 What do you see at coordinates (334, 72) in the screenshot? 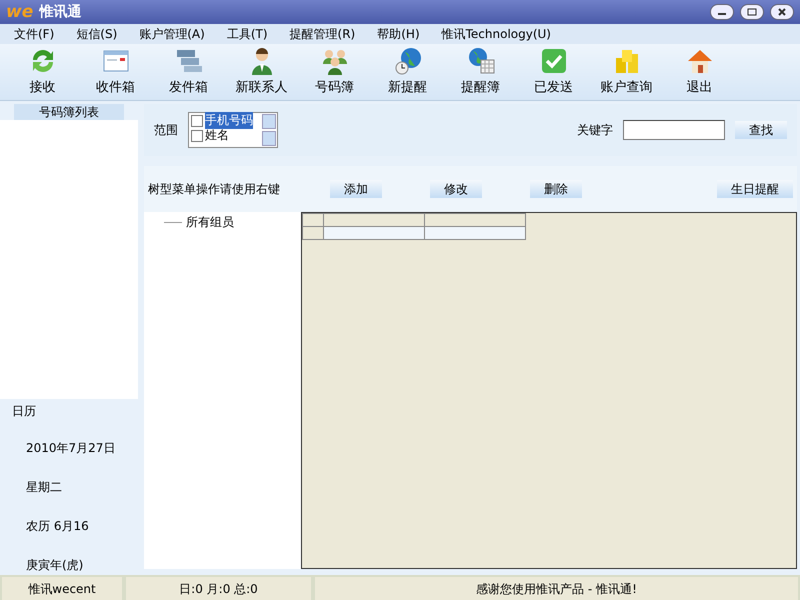
I see `toolbar-button: 号码簿` at bounding box center [334, 72].